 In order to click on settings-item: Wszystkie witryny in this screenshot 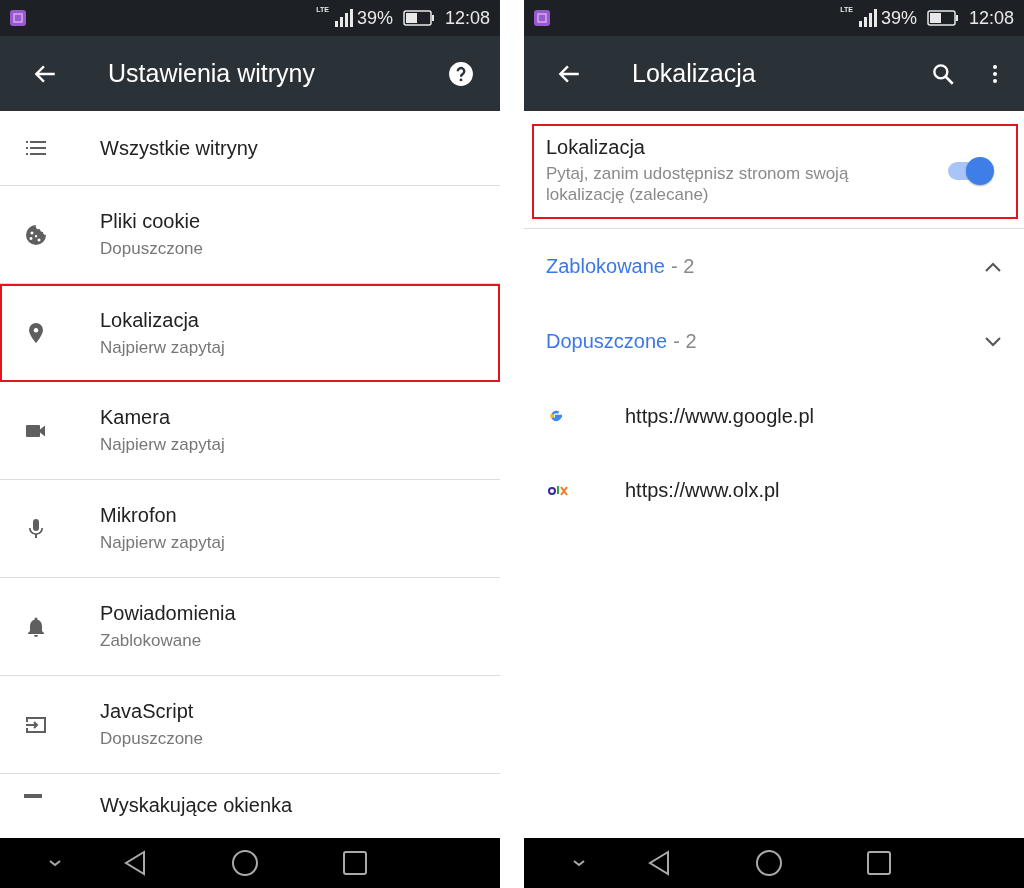, I will do `click(250, 148)`.